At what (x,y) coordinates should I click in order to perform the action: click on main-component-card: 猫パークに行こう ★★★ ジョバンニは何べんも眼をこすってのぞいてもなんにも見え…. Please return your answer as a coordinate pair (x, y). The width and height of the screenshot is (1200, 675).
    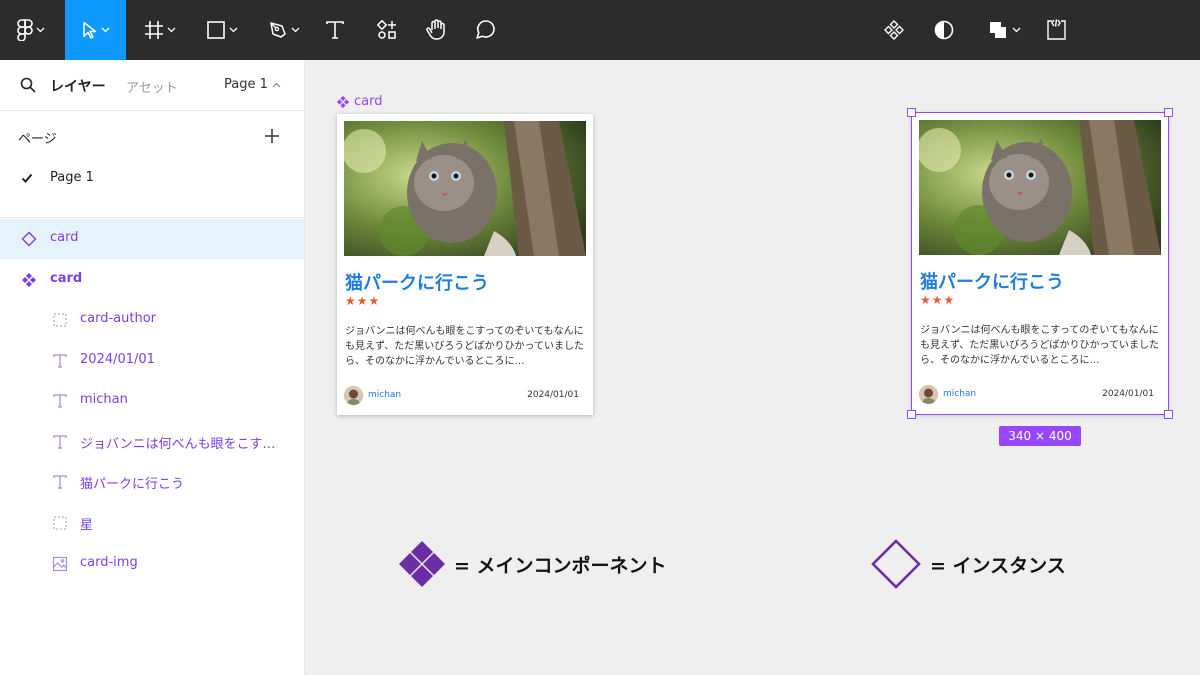
    Looking at the image, I should click on (465, 264).